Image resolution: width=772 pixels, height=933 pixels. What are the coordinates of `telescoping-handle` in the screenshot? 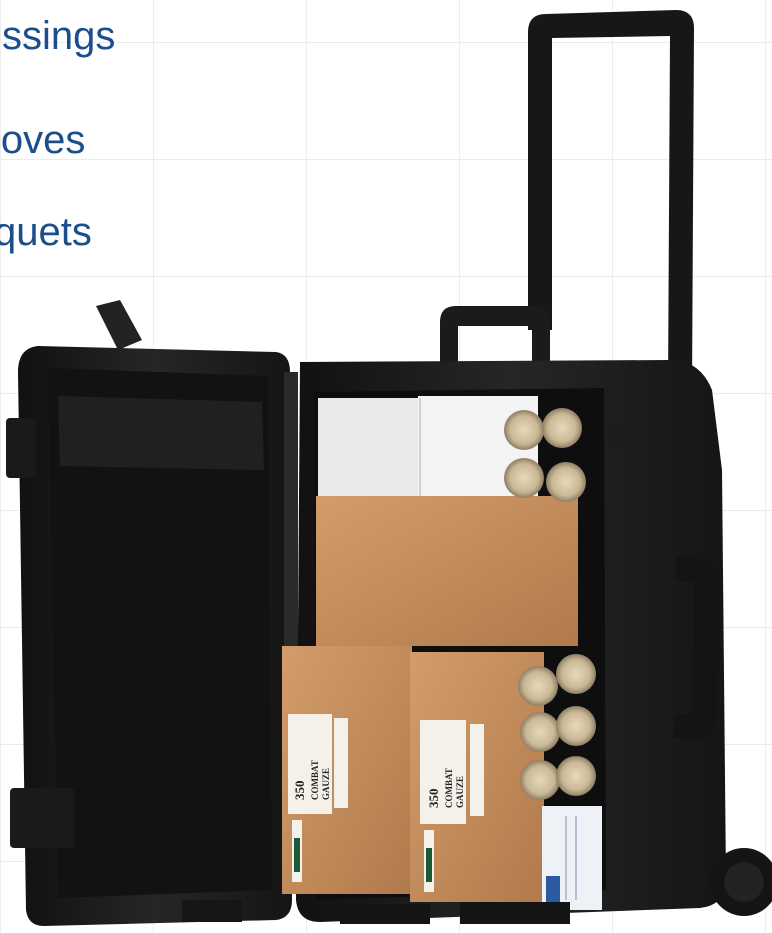 It's located at (611, 200).